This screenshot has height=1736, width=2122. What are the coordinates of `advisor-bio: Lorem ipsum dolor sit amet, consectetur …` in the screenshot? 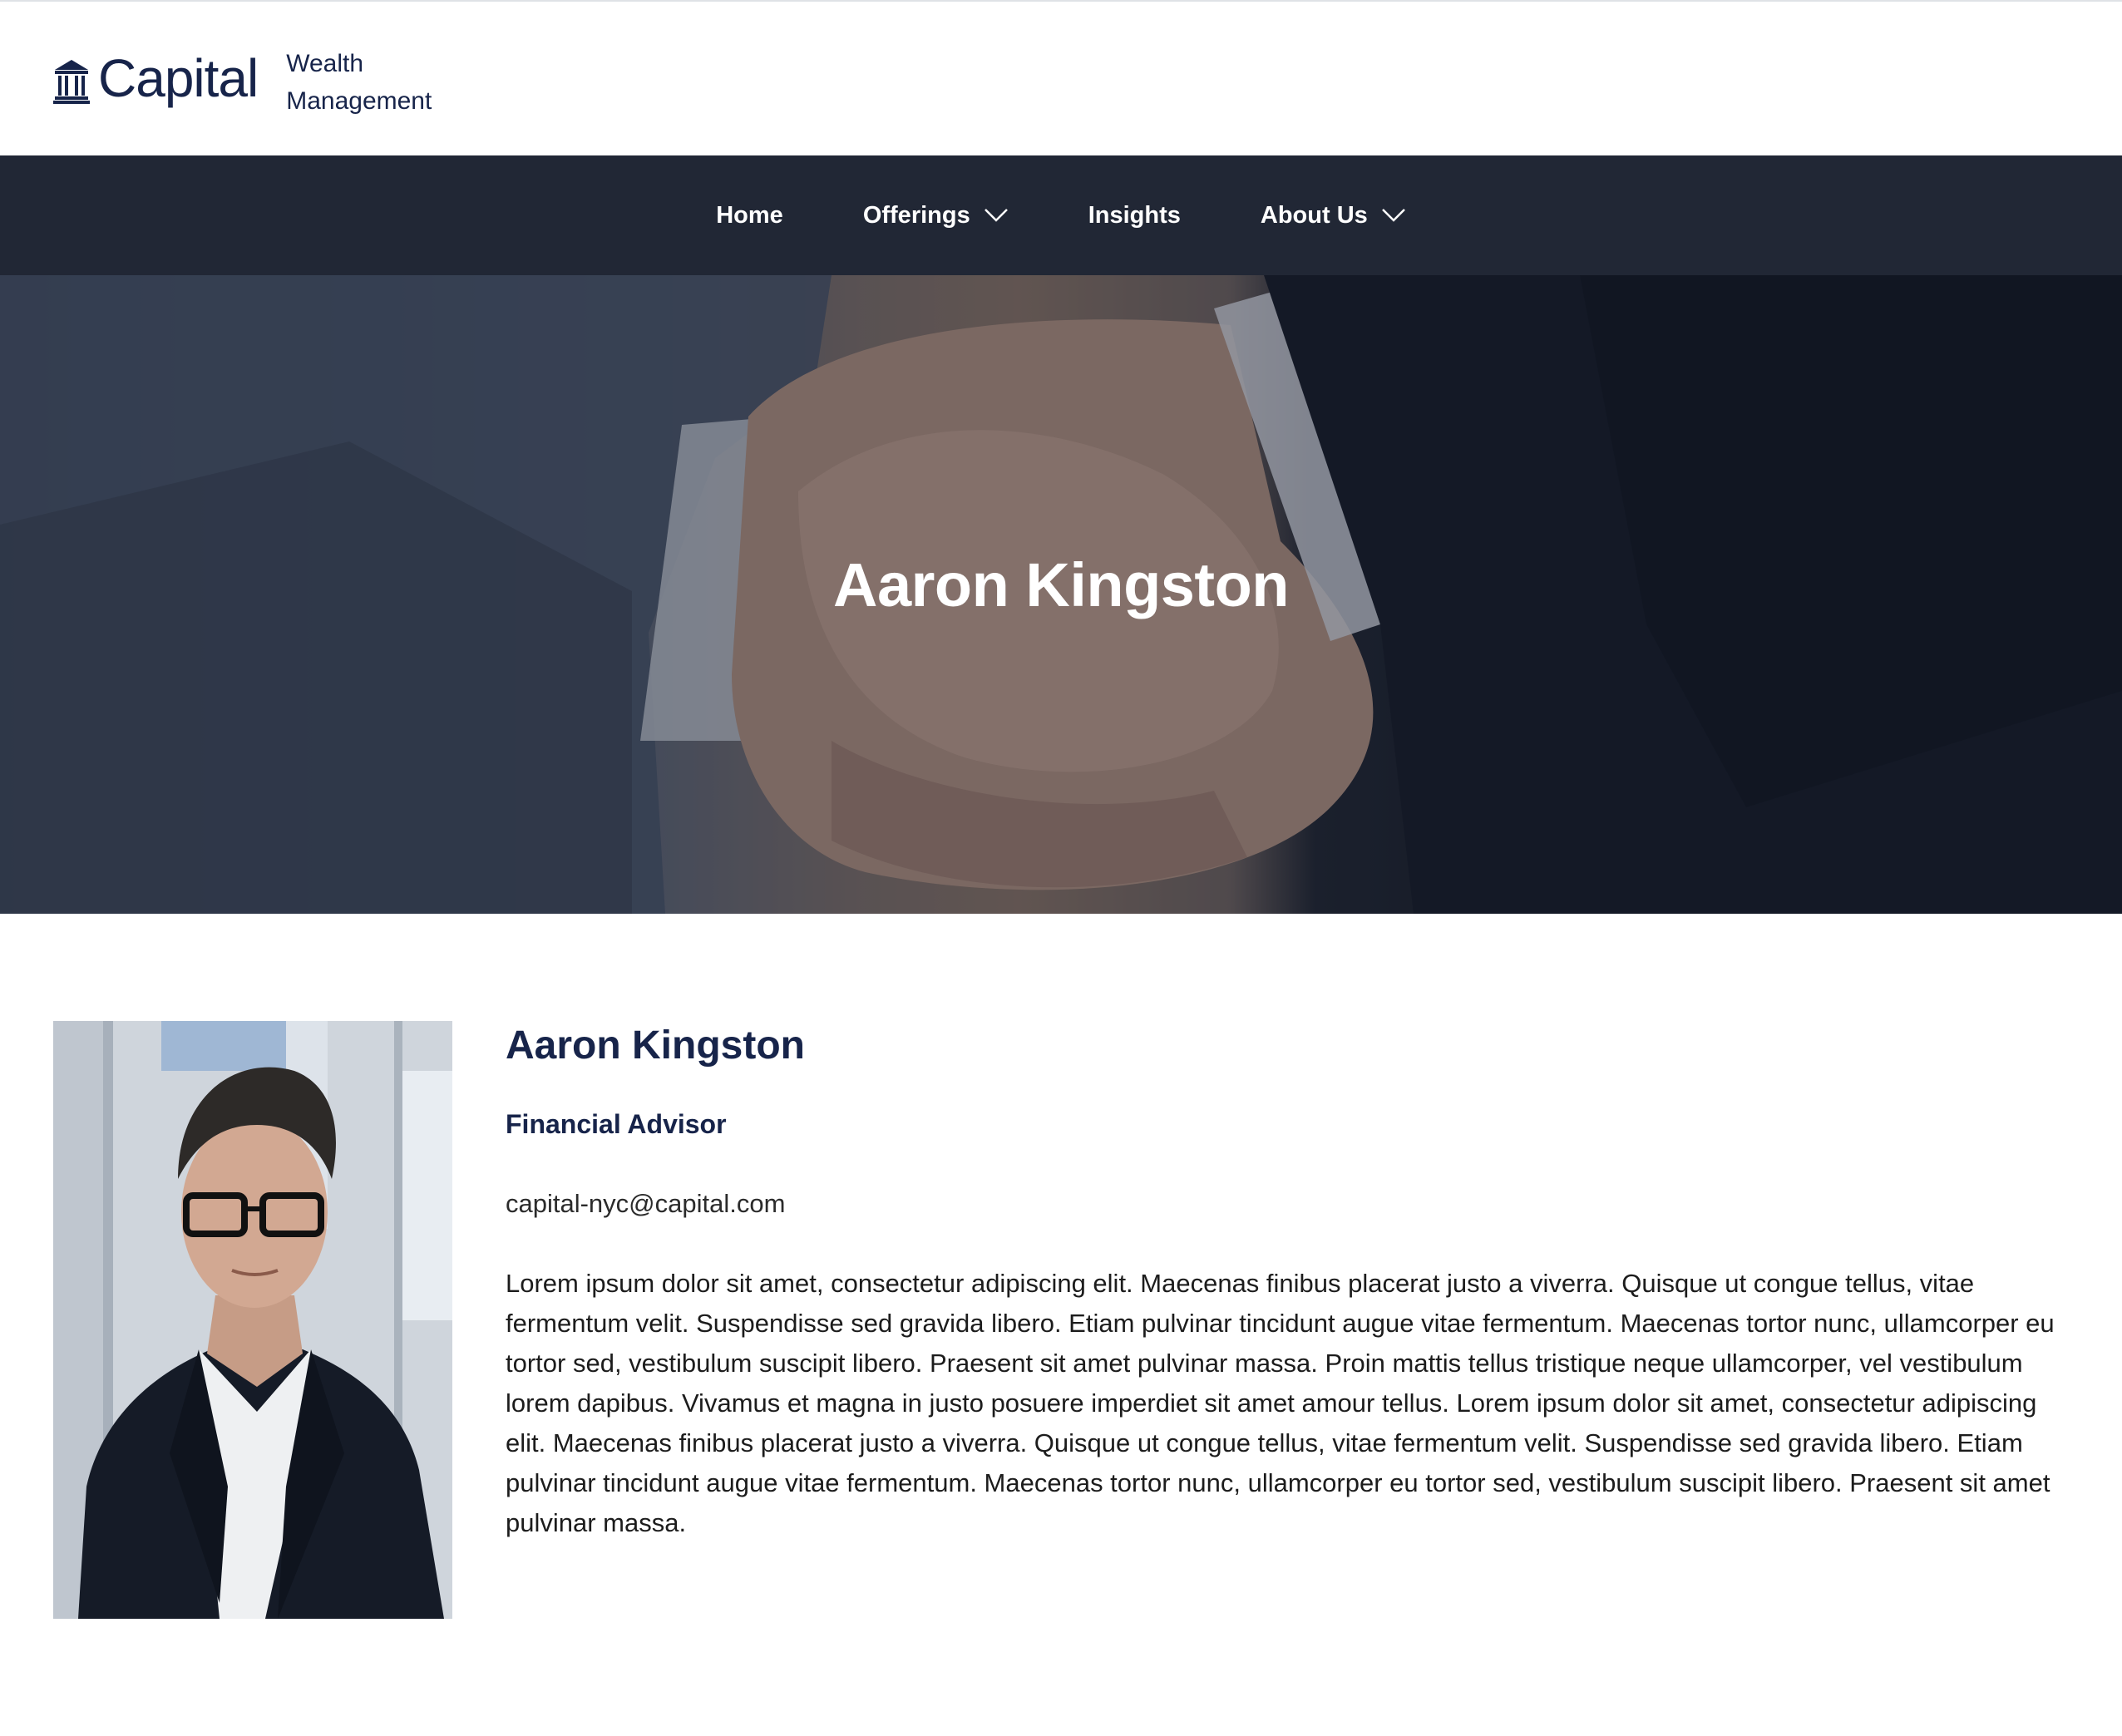 It's located at (1280, 1403).